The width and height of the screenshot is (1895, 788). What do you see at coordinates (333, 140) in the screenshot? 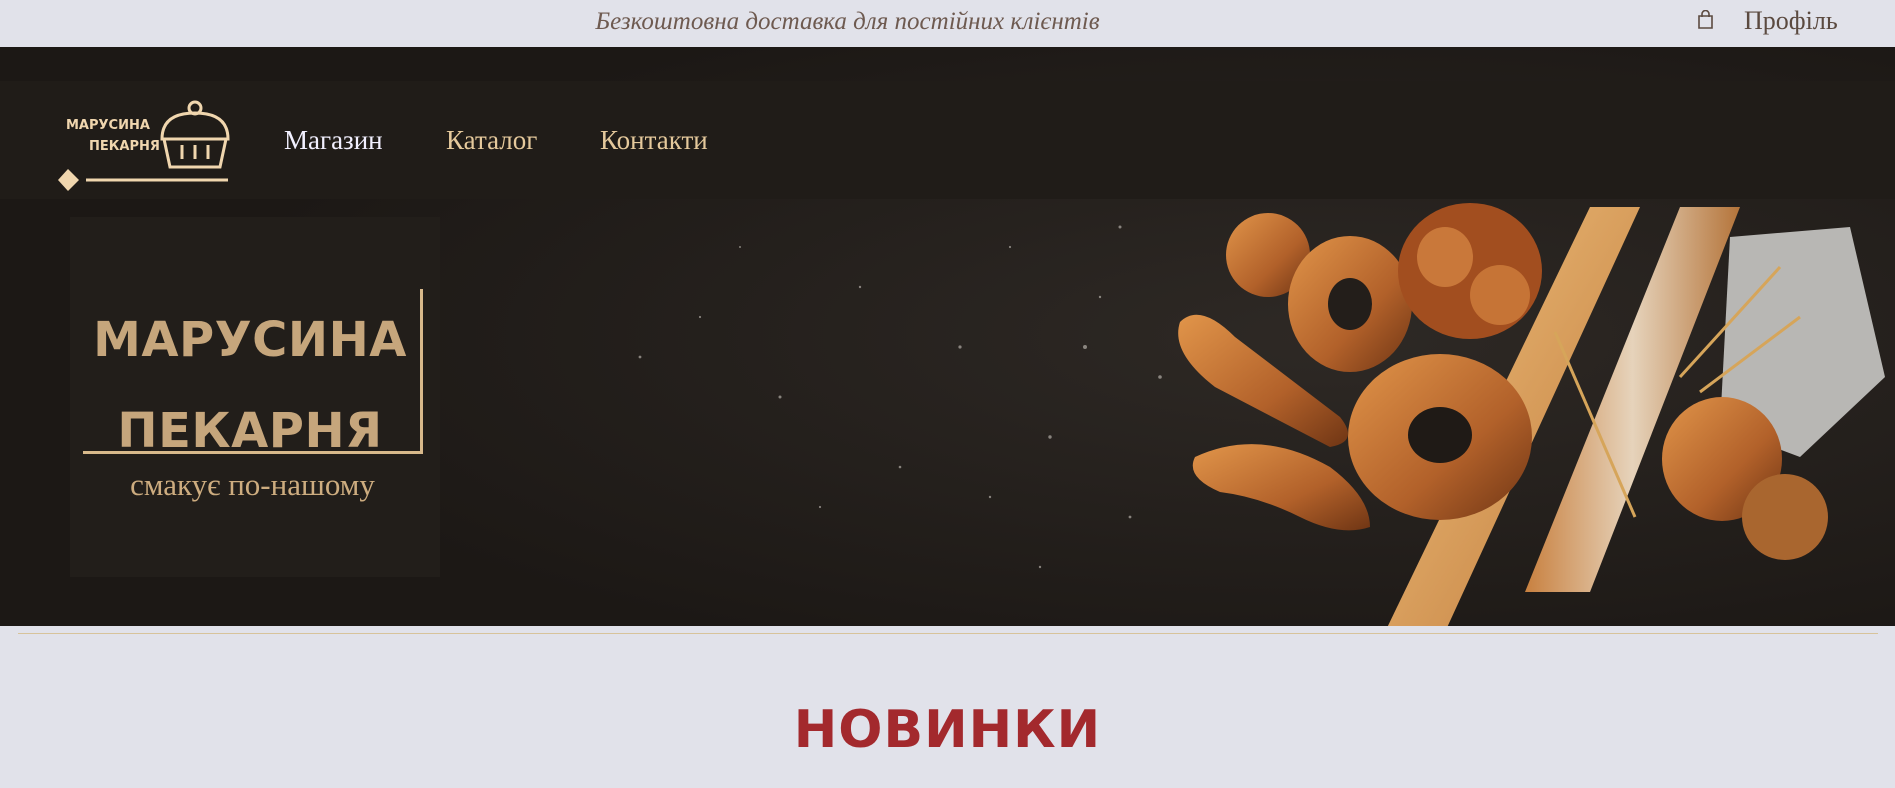
I see `nav-item-shop: Магазин` at bounding box center [333, 140].